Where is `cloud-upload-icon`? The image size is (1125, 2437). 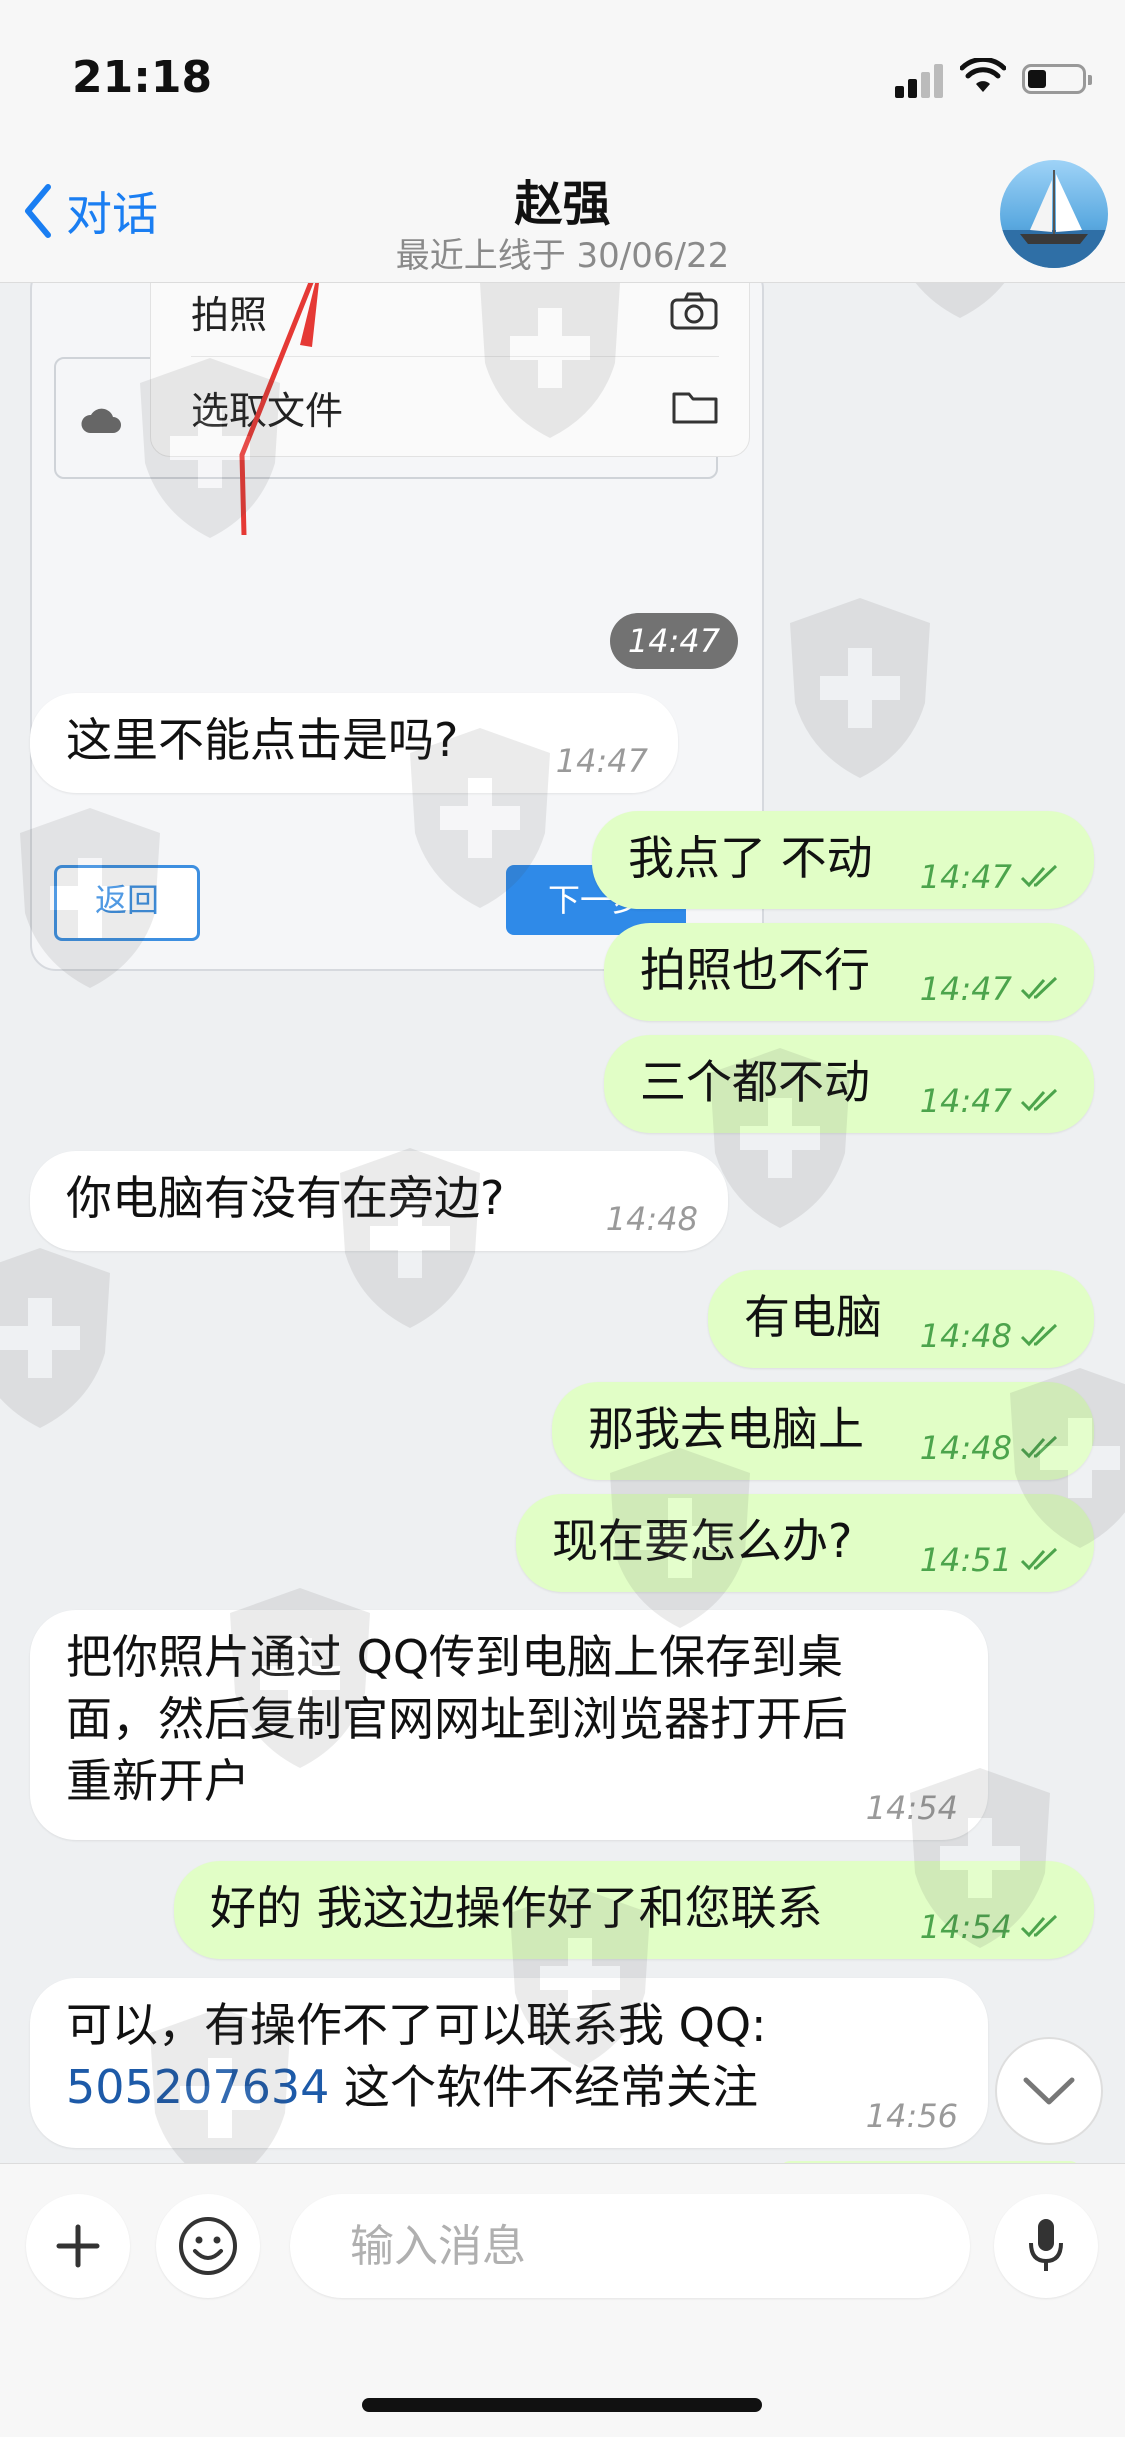
cloud-upload-icon is located at coordinates (101, 422).